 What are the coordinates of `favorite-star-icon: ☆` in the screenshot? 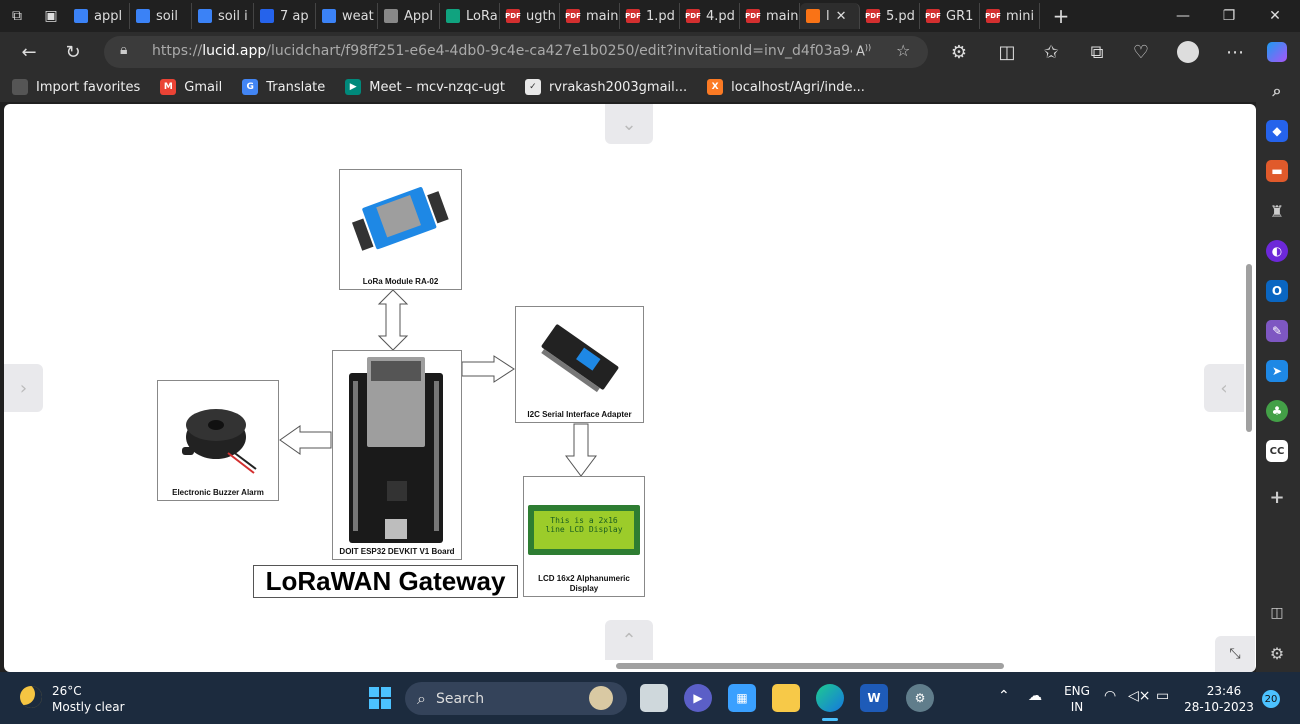 It's located at (903, 50).